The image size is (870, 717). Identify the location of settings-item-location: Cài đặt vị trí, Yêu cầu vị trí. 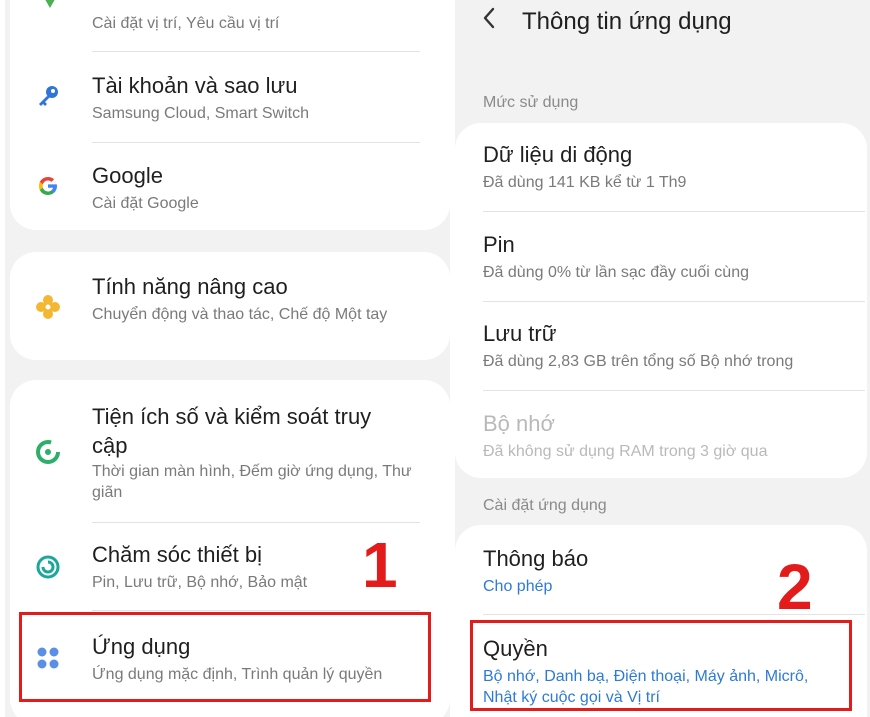
(229, 22).